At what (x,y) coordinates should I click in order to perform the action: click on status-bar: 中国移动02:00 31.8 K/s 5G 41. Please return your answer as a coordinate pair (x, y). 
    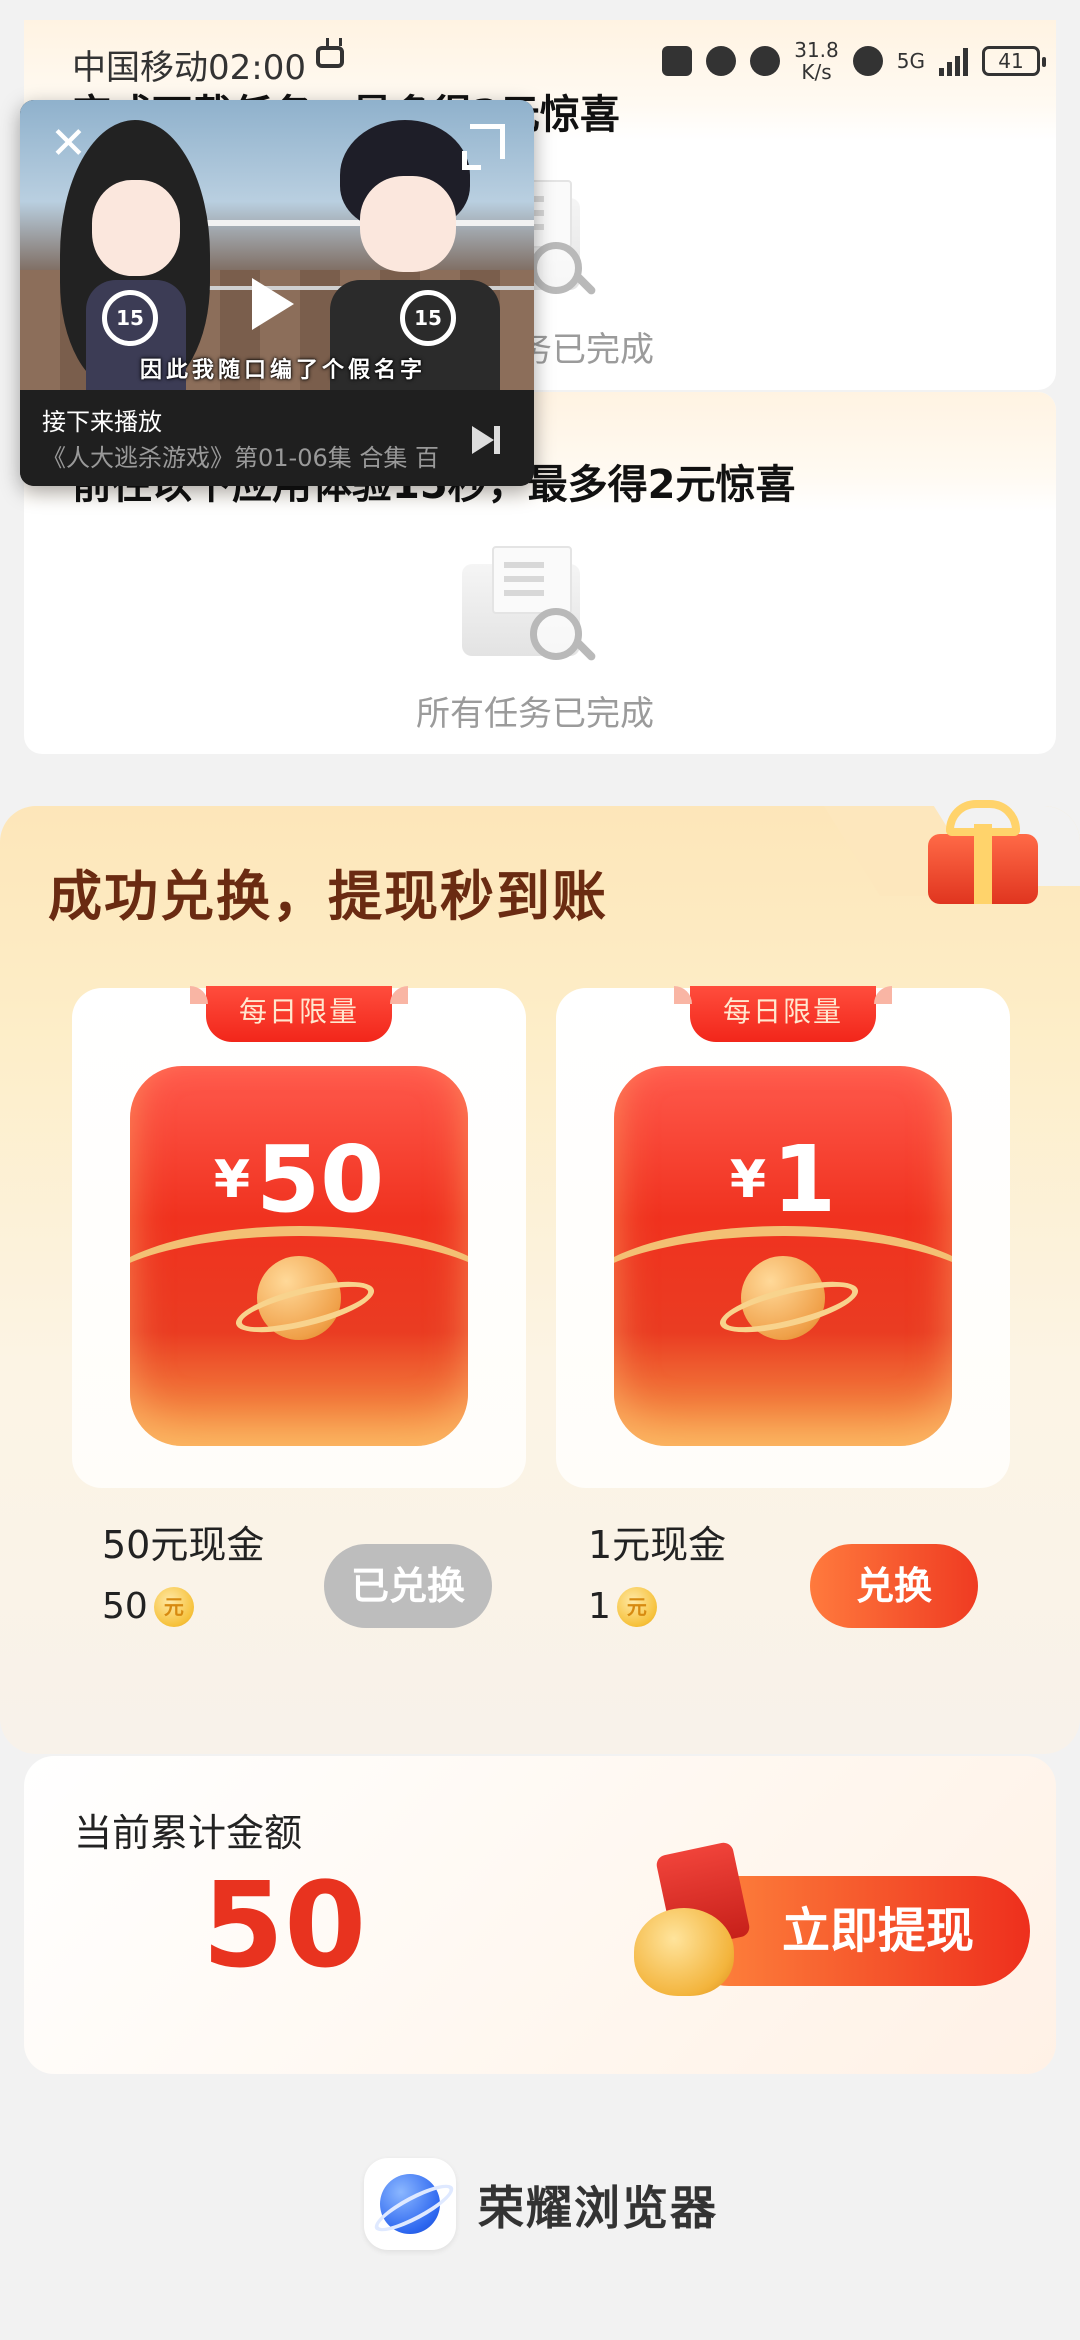
    Looking at the image, I should click on (540, 55).